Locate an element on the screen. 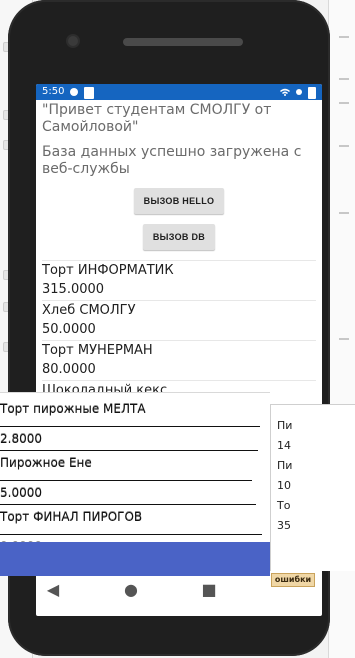 The height and width of the screenshot is (658, 355). wifi-icon is located at coordinates (285, 92).